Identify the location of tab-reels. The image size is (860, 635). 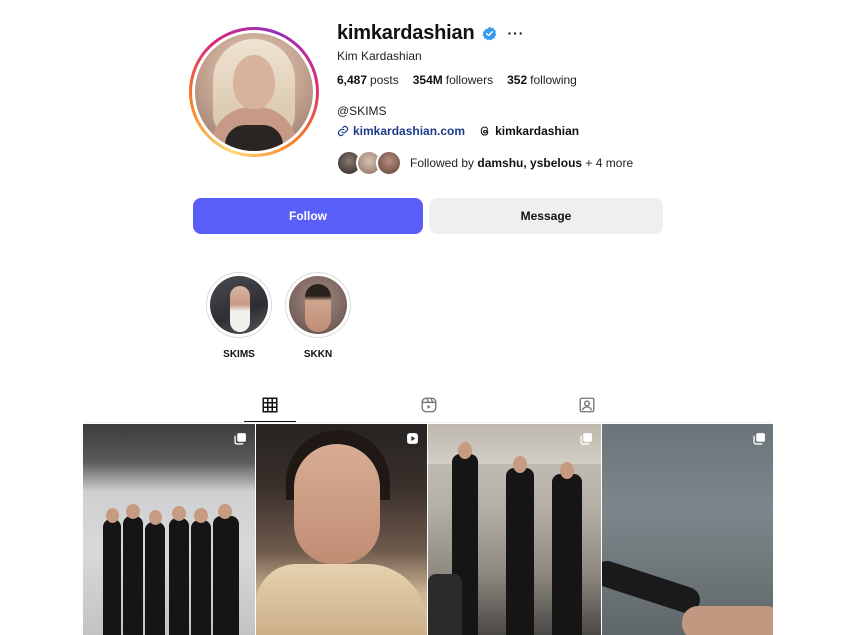
(429, 405).